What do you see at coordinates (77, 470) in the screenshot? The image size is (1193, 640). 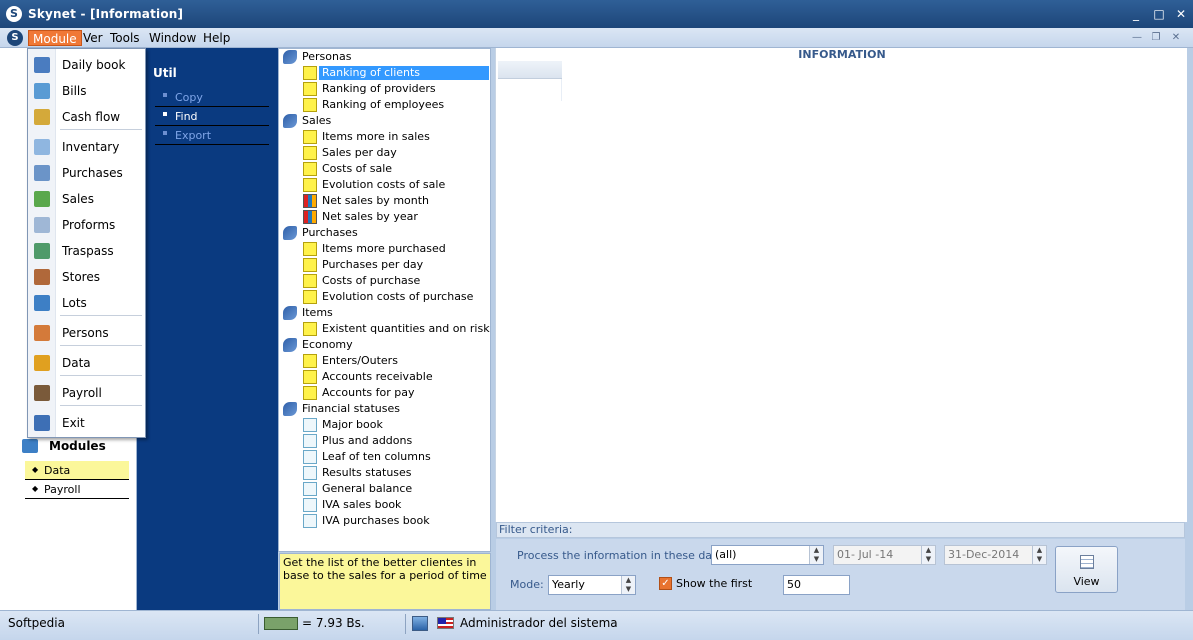 I see `modules-item-data: ◆ Data` at bounding box center [77, 470].